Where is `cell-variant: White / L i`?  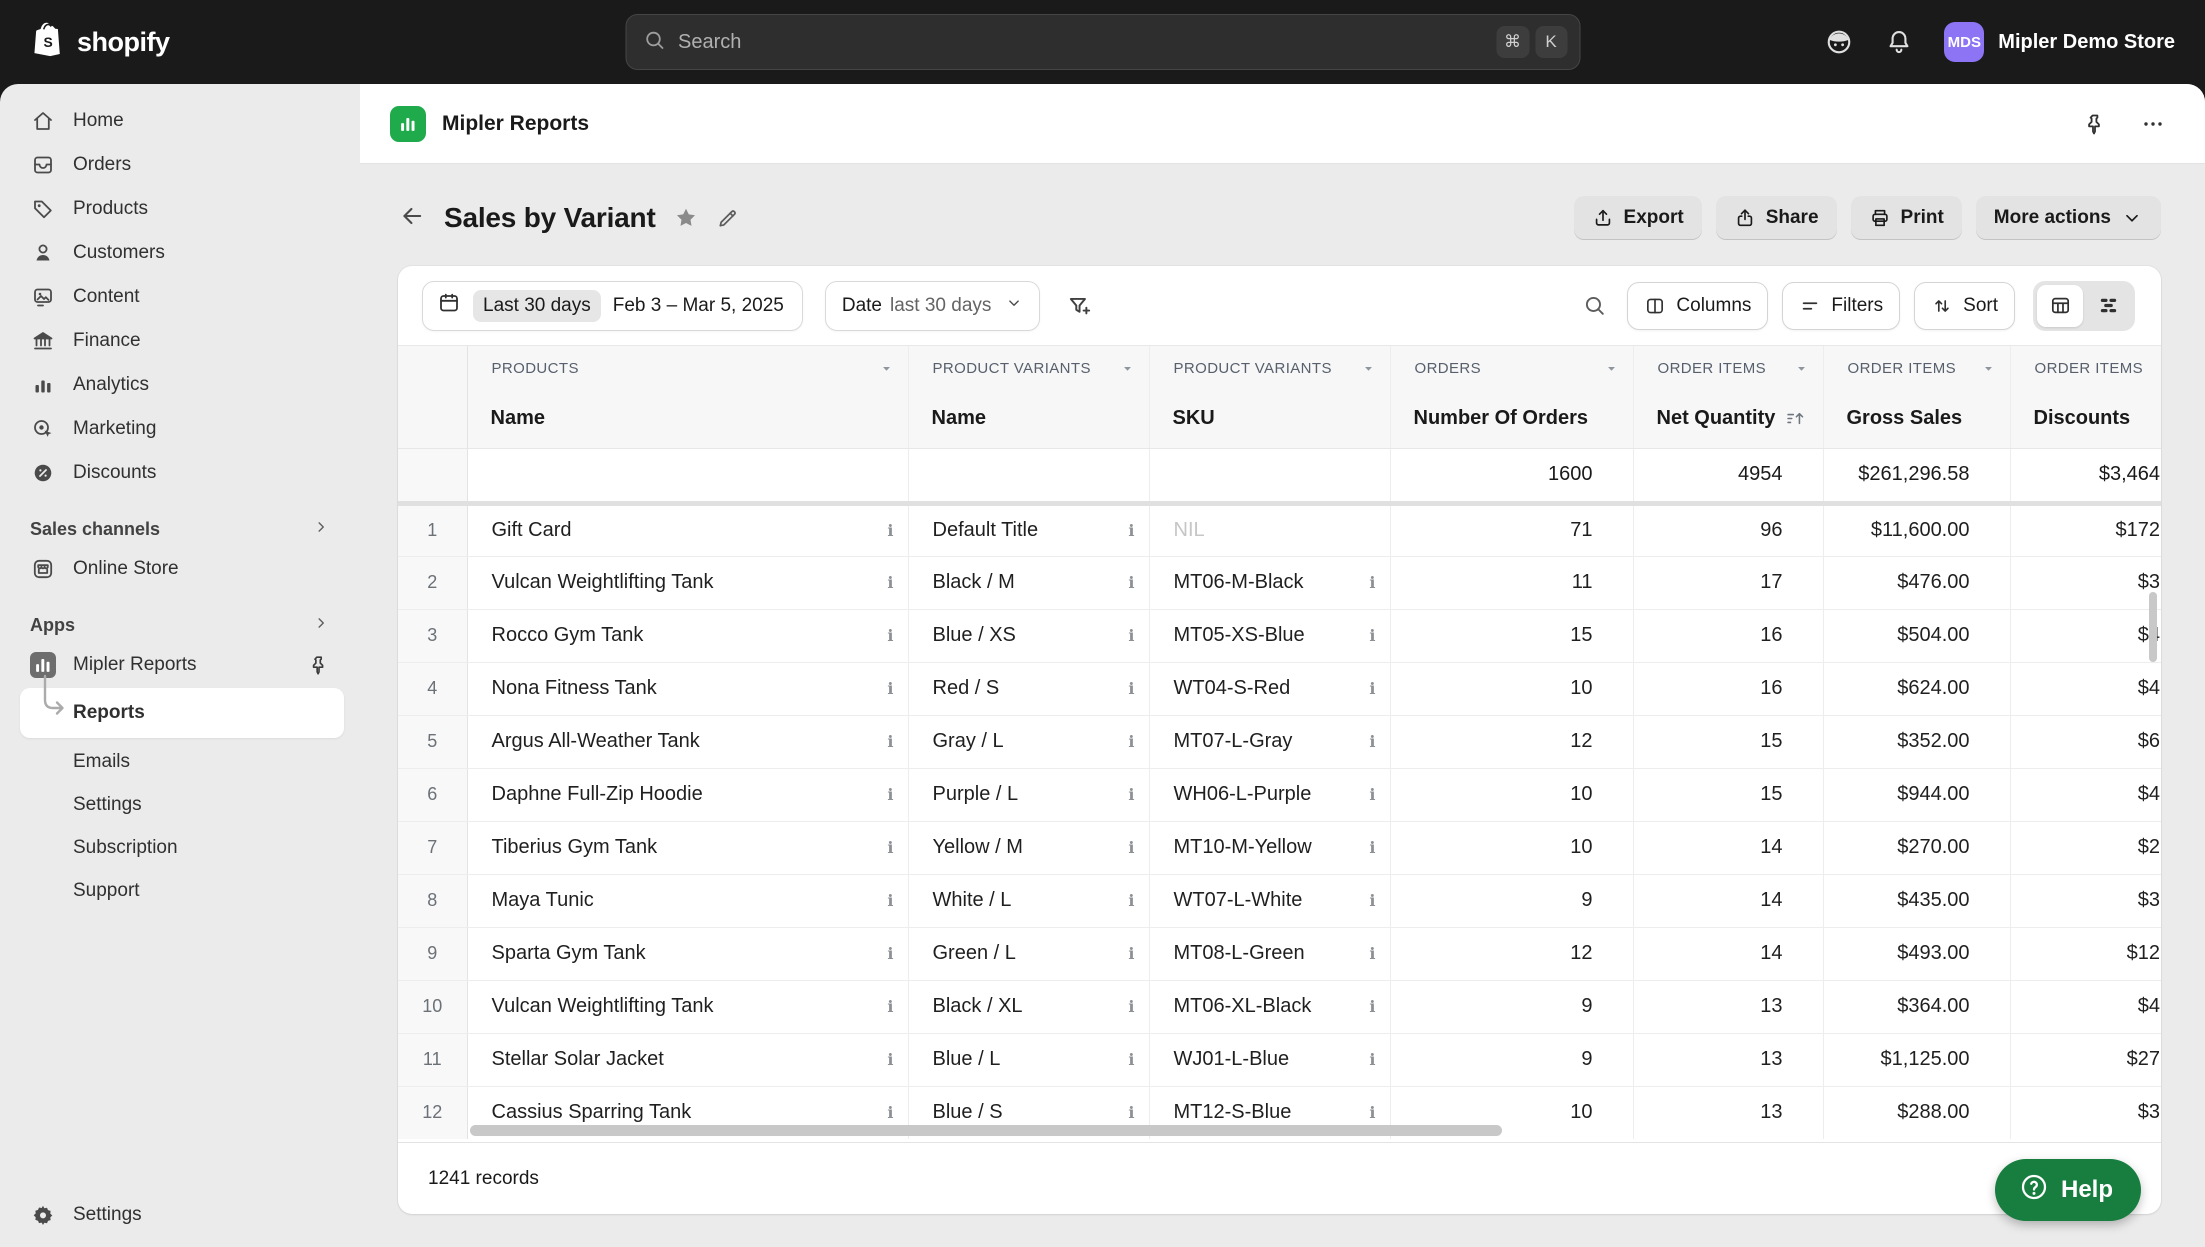 cell-variant: White / L i is located at coordinates (1029, 901).